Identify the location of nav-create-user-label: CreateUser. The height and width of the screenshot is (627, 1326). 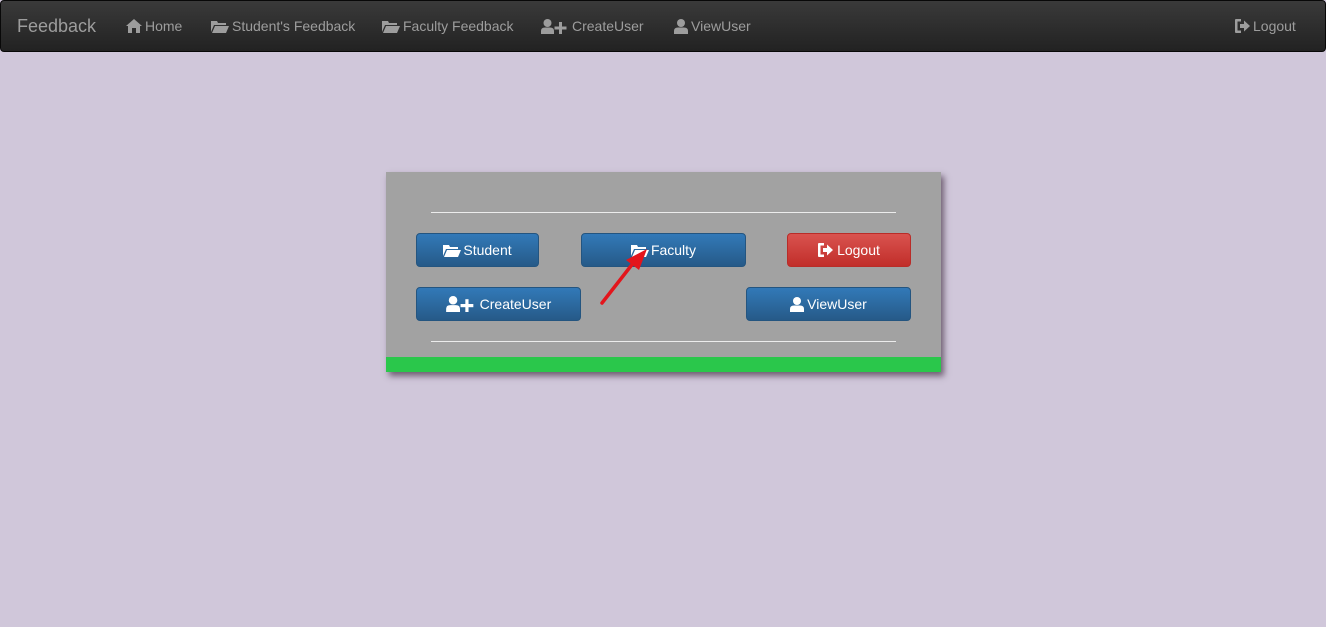
(608, 26).